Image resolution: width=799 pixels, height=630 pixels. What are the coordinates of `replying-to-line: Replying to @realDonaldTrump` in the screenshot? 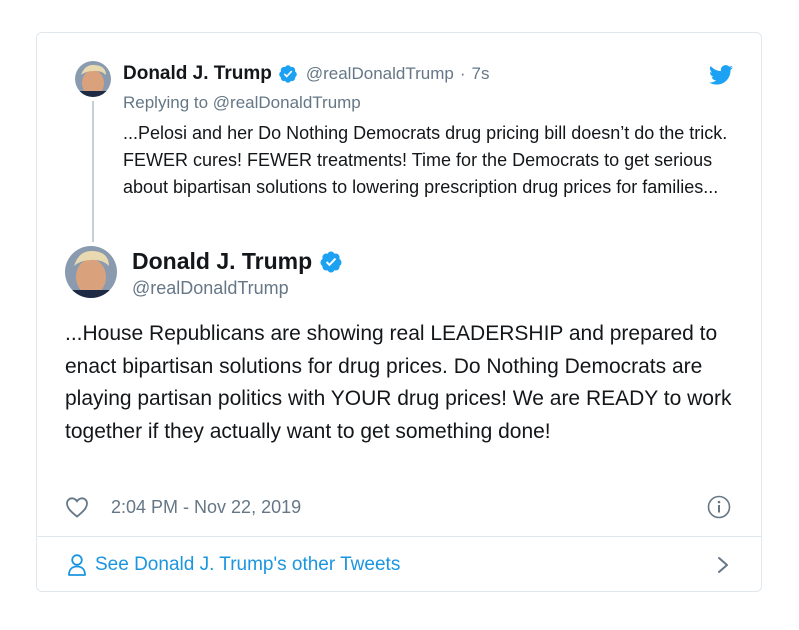 It's located at (242, 103).